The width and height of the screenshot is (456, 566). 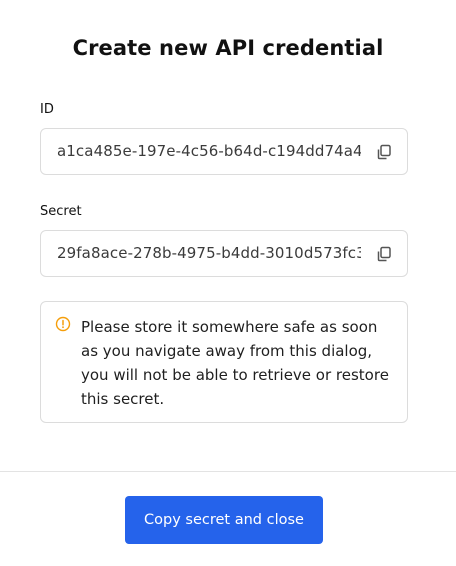 What do you see at coordinates (63, 324) in the screenshot?
I see `warning-circle-icon` at bounding box center [63, 324].